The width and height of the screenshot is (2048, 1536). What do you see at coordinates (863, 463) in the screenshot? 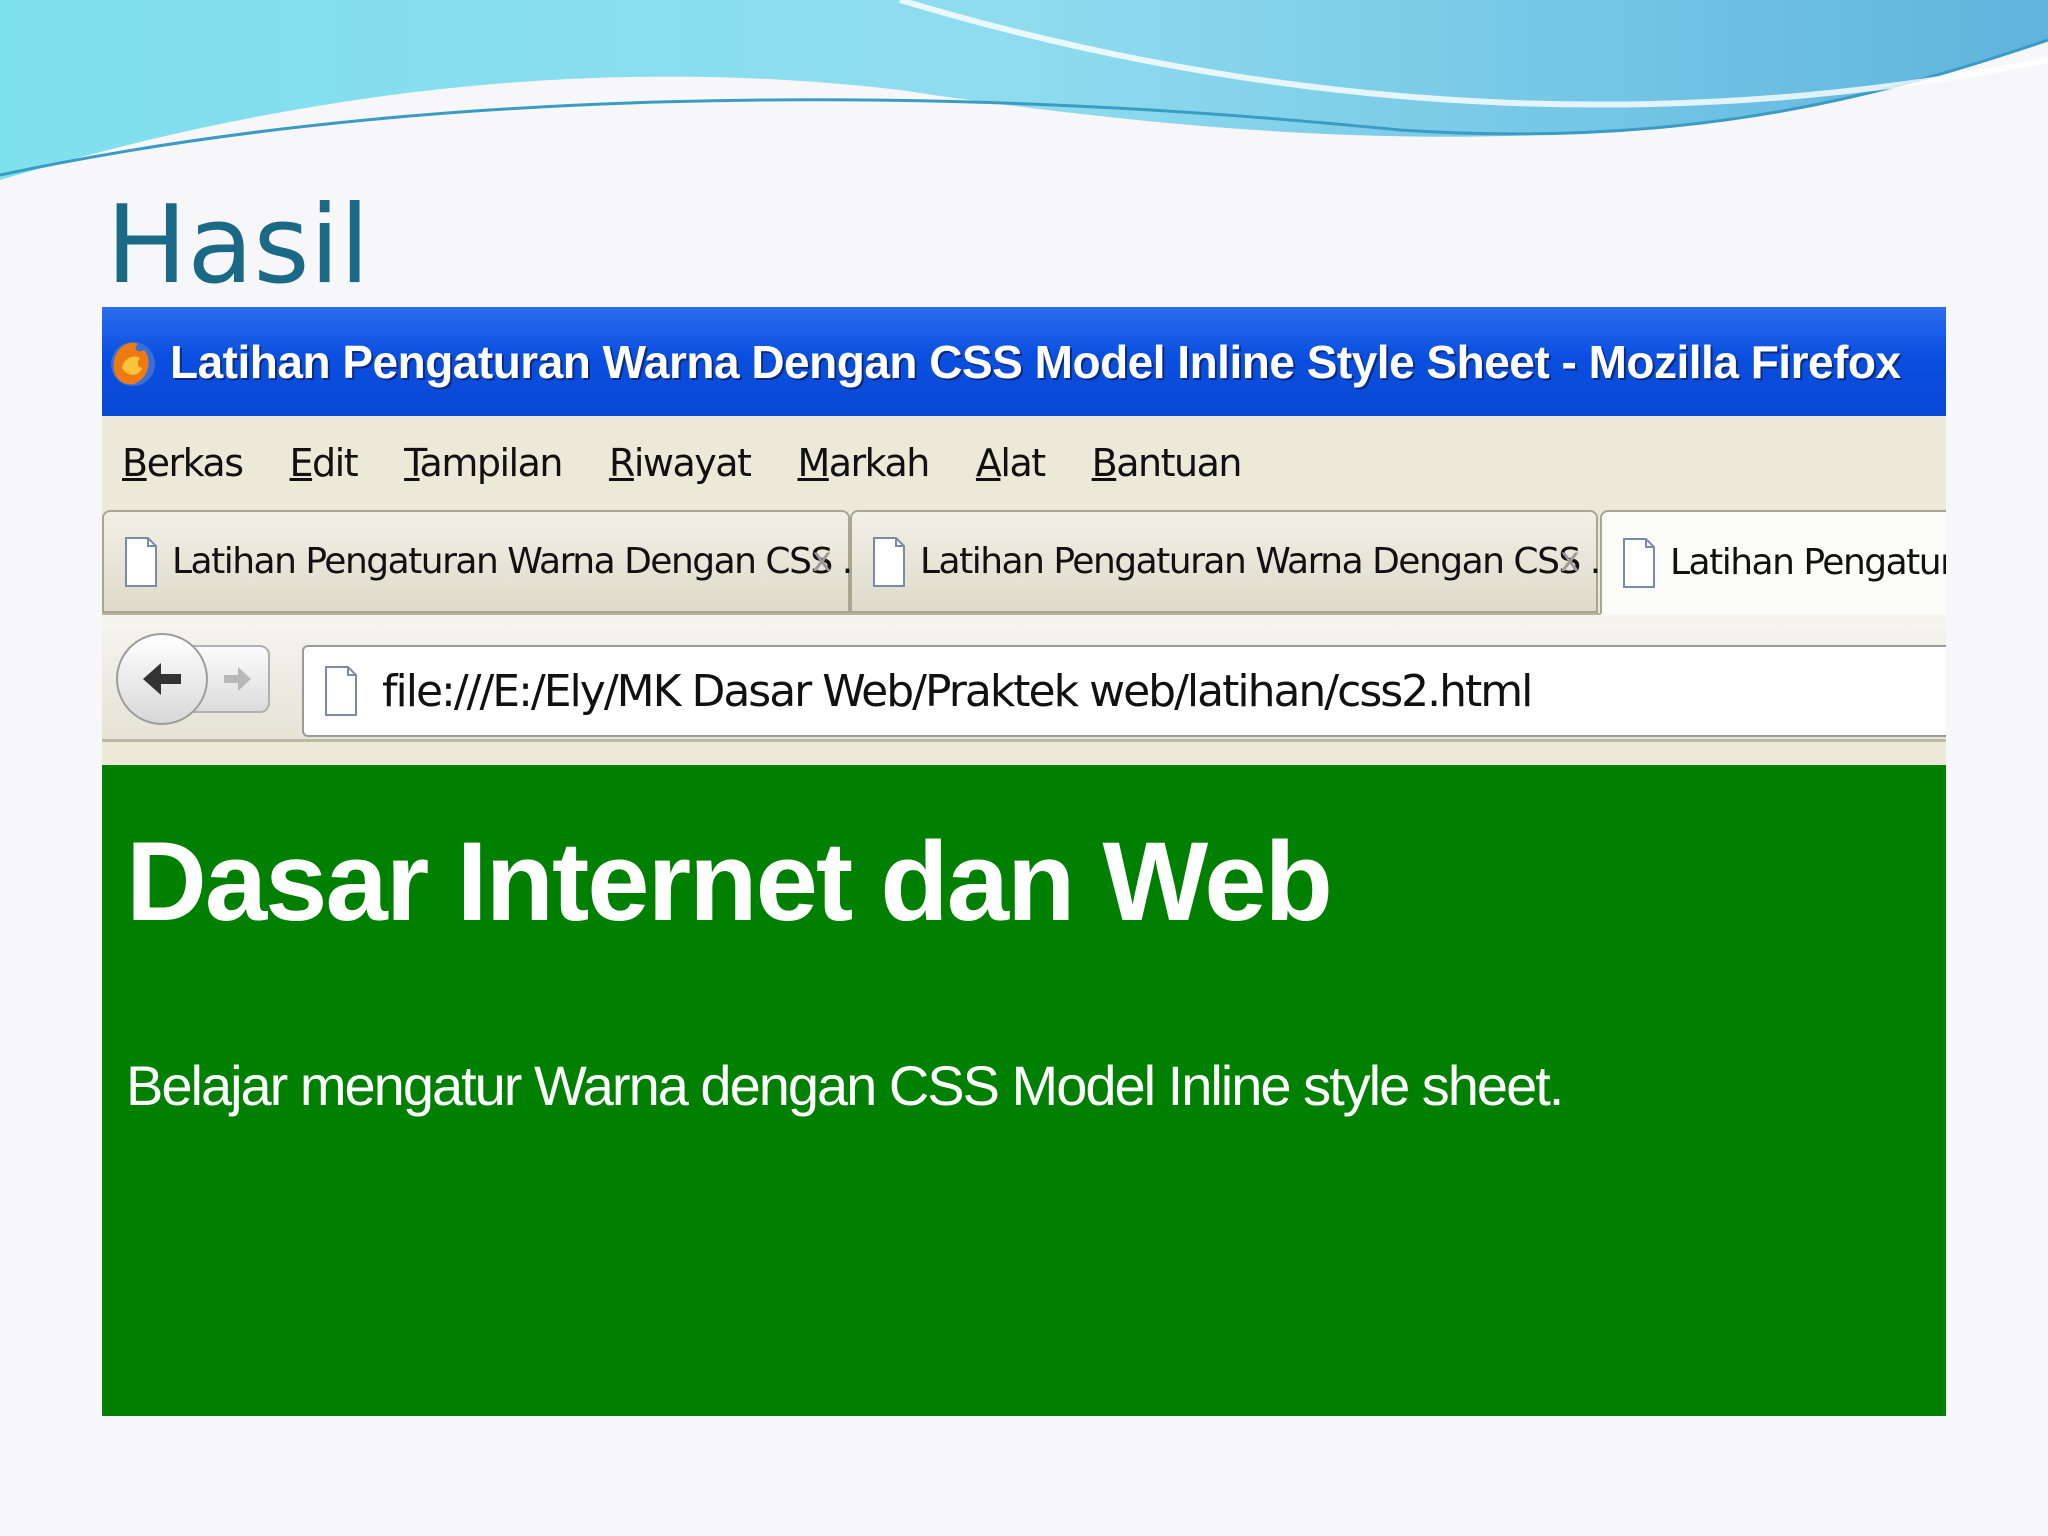
I see `menu-markah: Markah` at bounding box center [863, 463].